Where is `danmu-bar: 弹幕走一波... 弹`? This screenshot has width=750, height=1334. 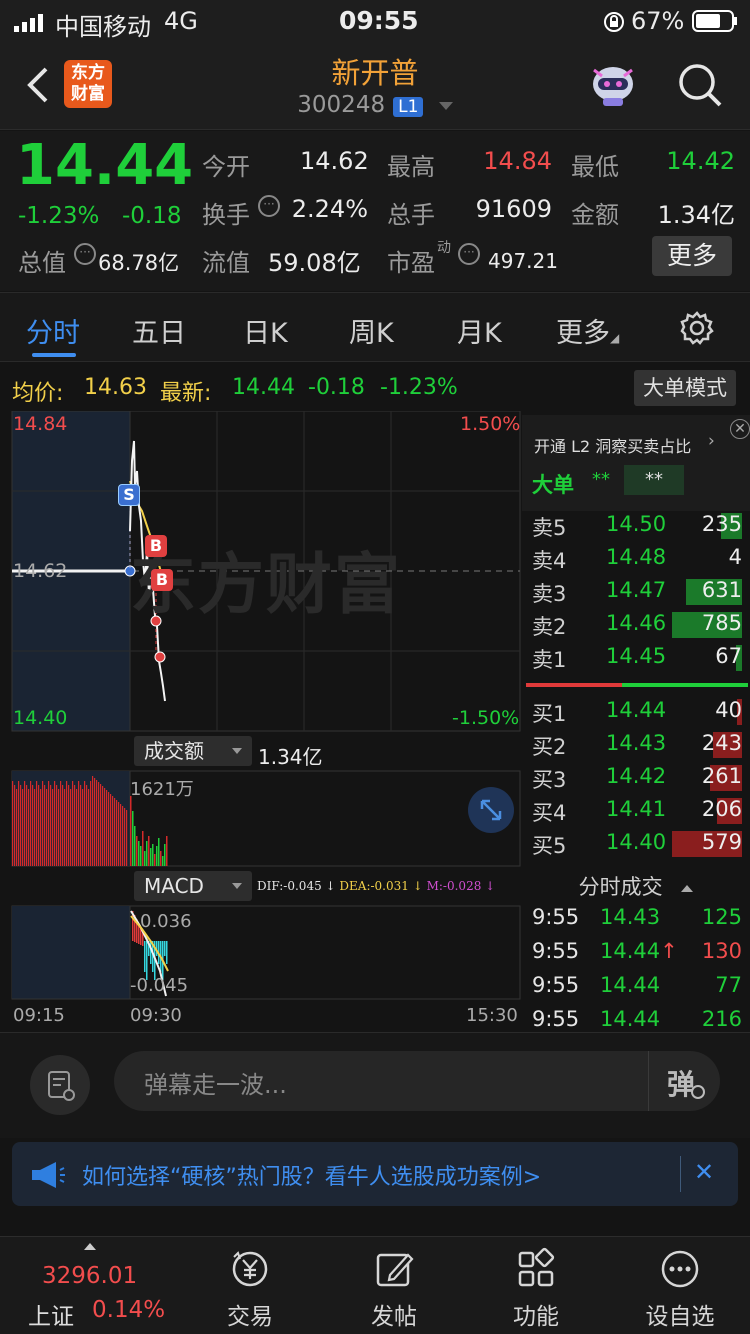 danmu-bar: 弹幕走一波... 弹 is located at coordinates (375, 1085).